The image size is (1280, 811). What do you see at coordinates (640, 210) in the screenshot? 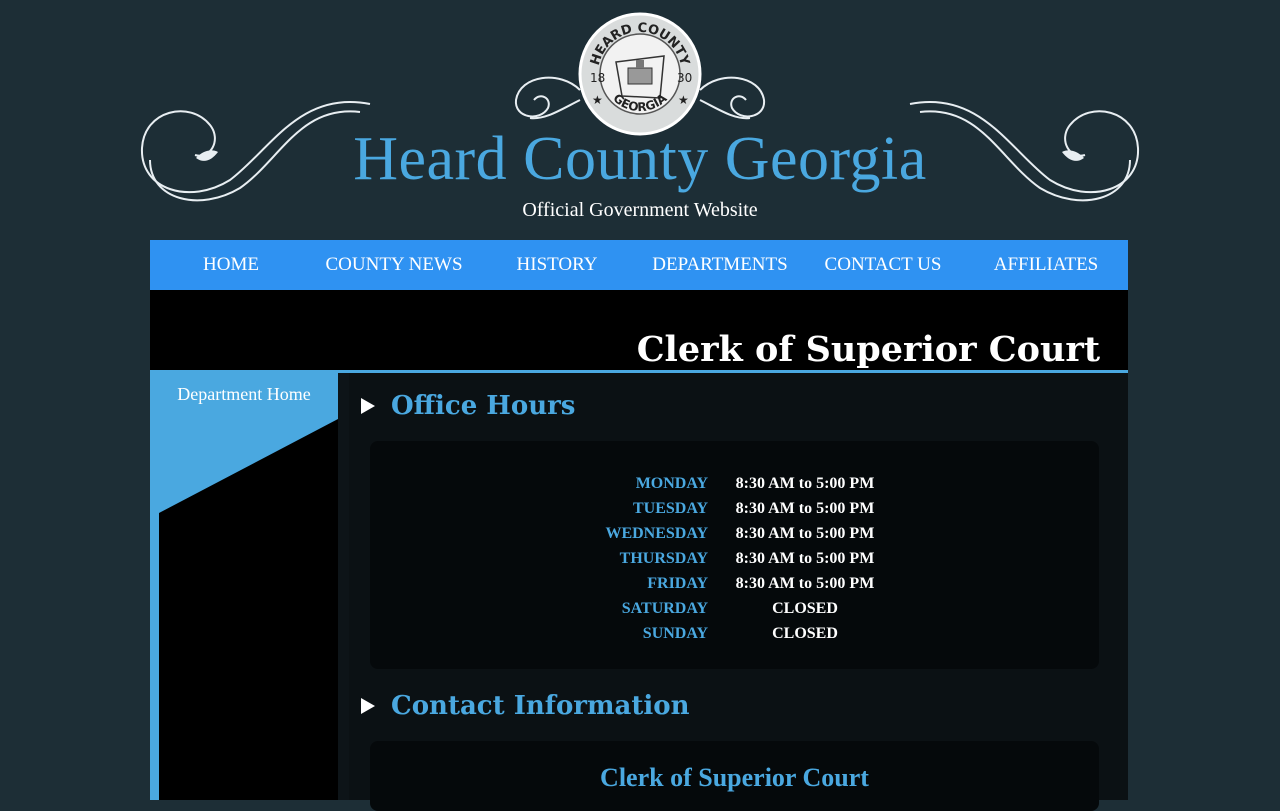
I see `site-subtitle: Official Government Website` at bounding box center [640, 210].